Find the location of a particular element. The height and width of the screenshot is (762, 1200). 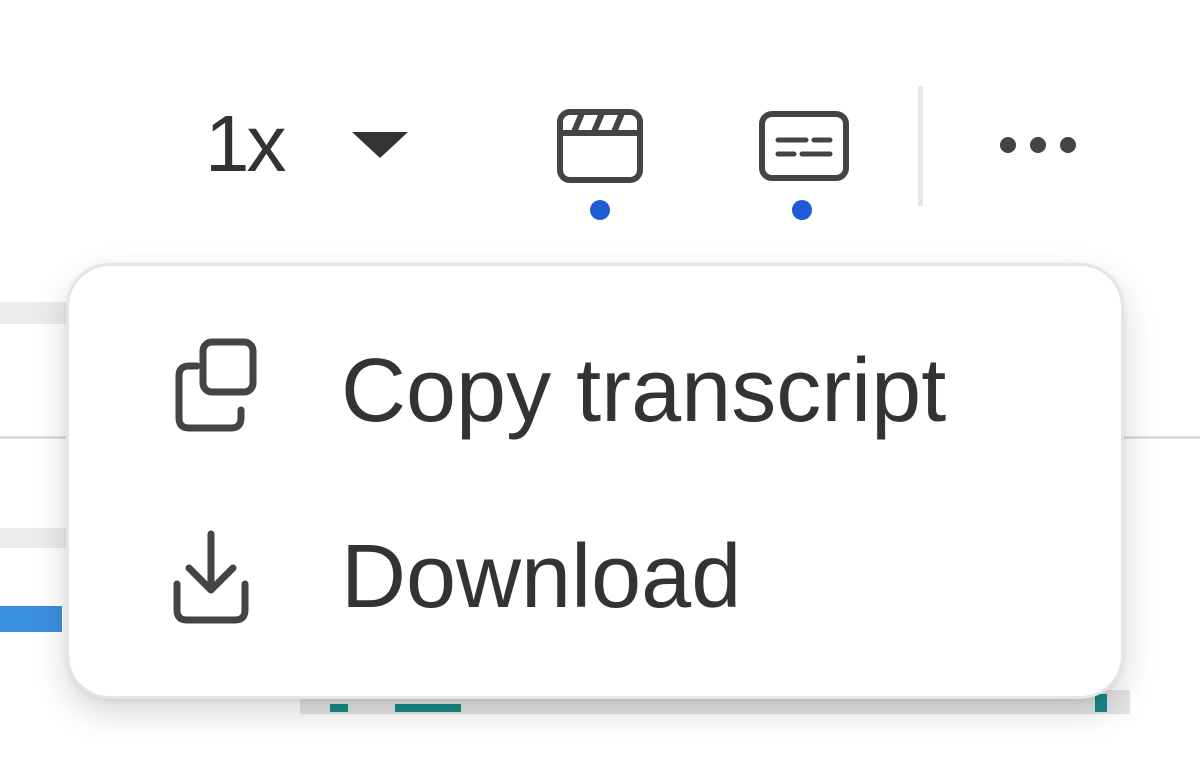

clip-button is located at coordinates (607, 165).